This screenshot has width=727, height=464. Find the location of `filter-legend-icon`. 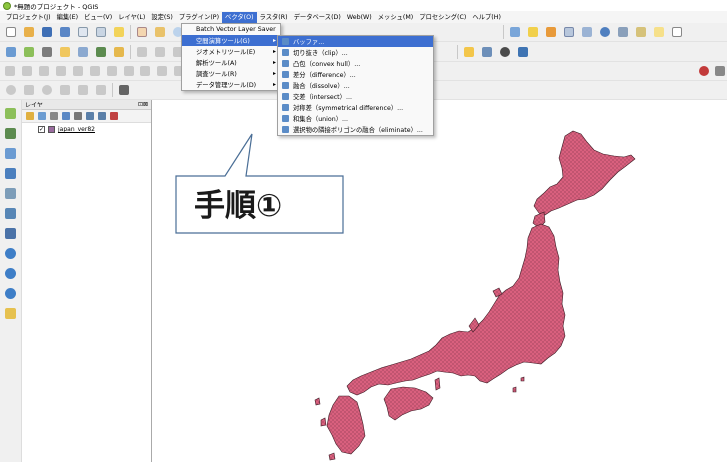

filter-legend-icon is located at coordinates (66, 116).